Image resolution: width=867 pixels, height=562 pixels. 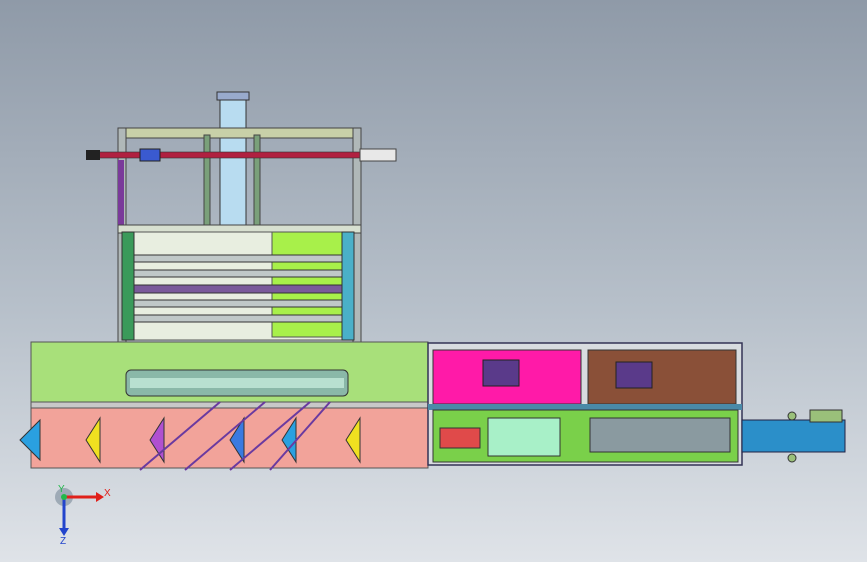 What do you see at coordinates (585, 407) in the screenshot?
I see `drive-rail` at bounding box center [585, 407].